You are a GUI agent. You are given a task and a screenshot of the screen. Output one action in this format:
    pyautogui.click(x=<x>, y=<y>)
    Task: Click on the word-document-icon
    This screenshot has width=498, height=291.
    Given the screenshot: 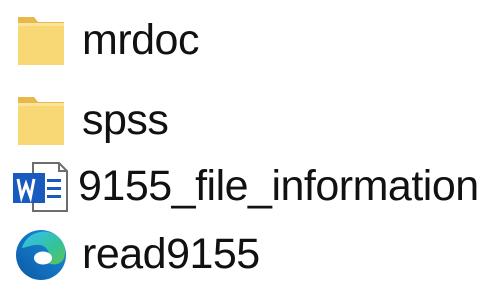 What is the action you would take?
    pyautogui.click(x=41, y=187)
    